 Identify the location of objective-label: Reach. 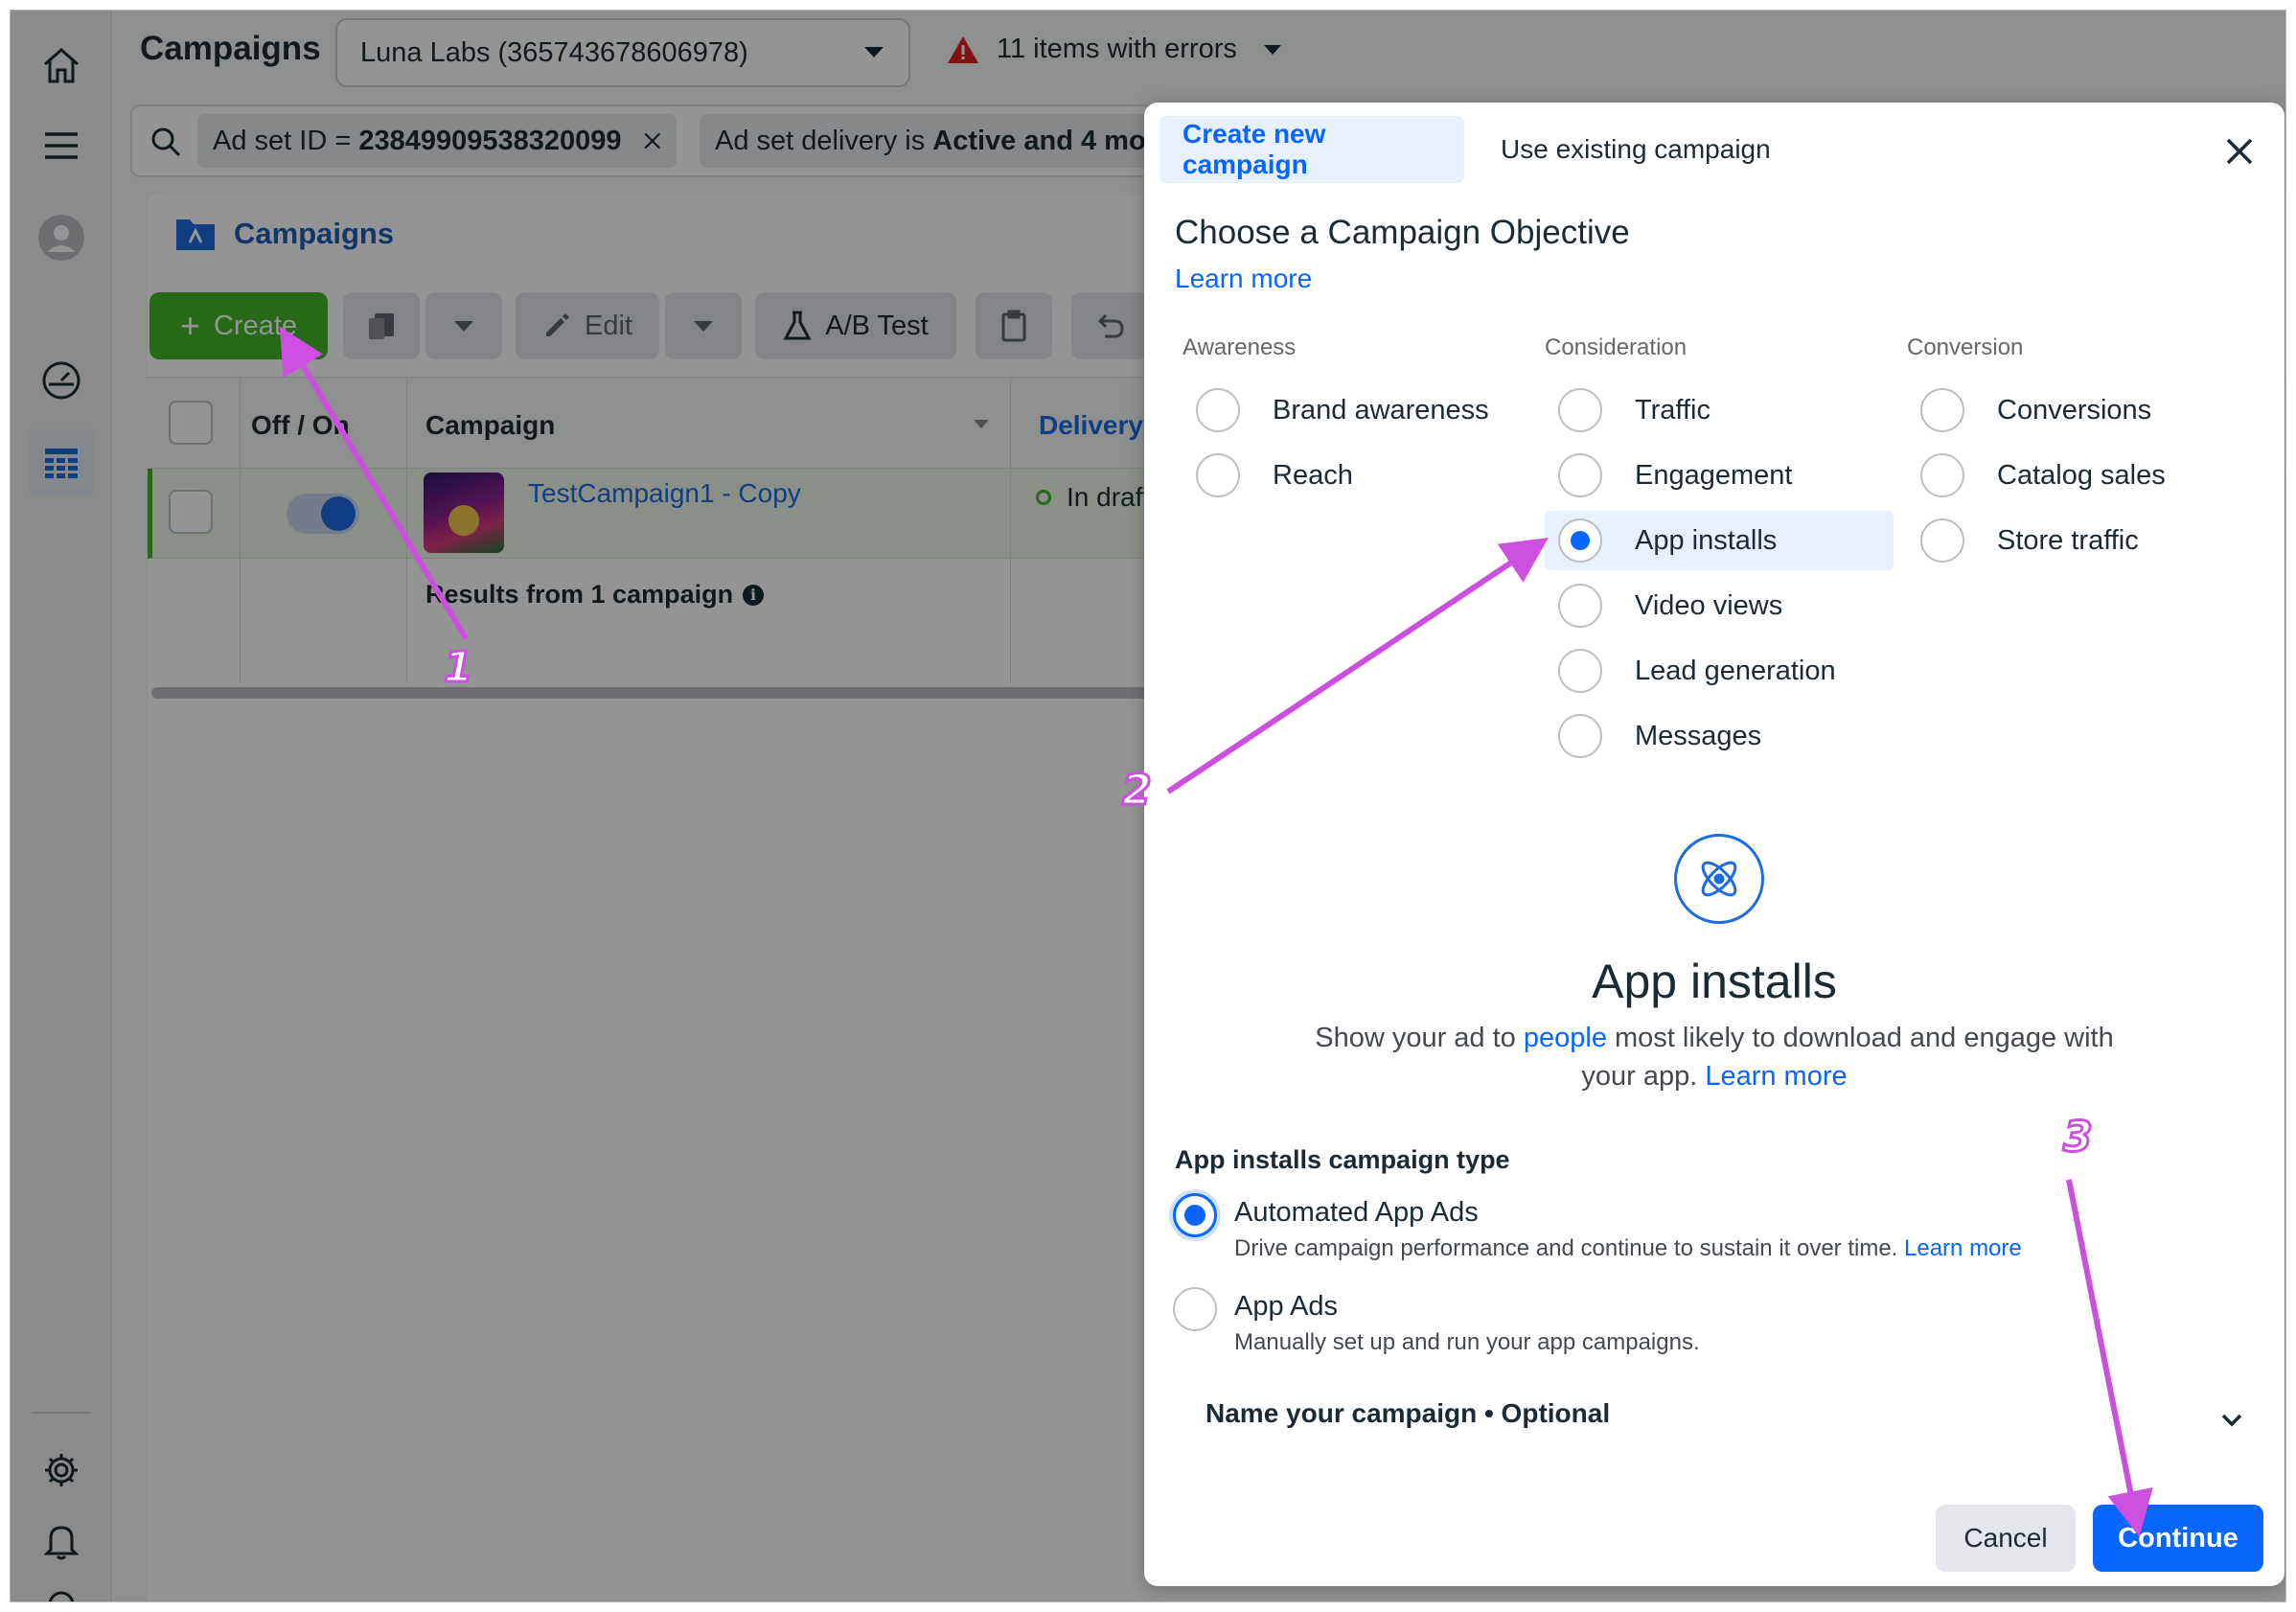
(1313, 475).